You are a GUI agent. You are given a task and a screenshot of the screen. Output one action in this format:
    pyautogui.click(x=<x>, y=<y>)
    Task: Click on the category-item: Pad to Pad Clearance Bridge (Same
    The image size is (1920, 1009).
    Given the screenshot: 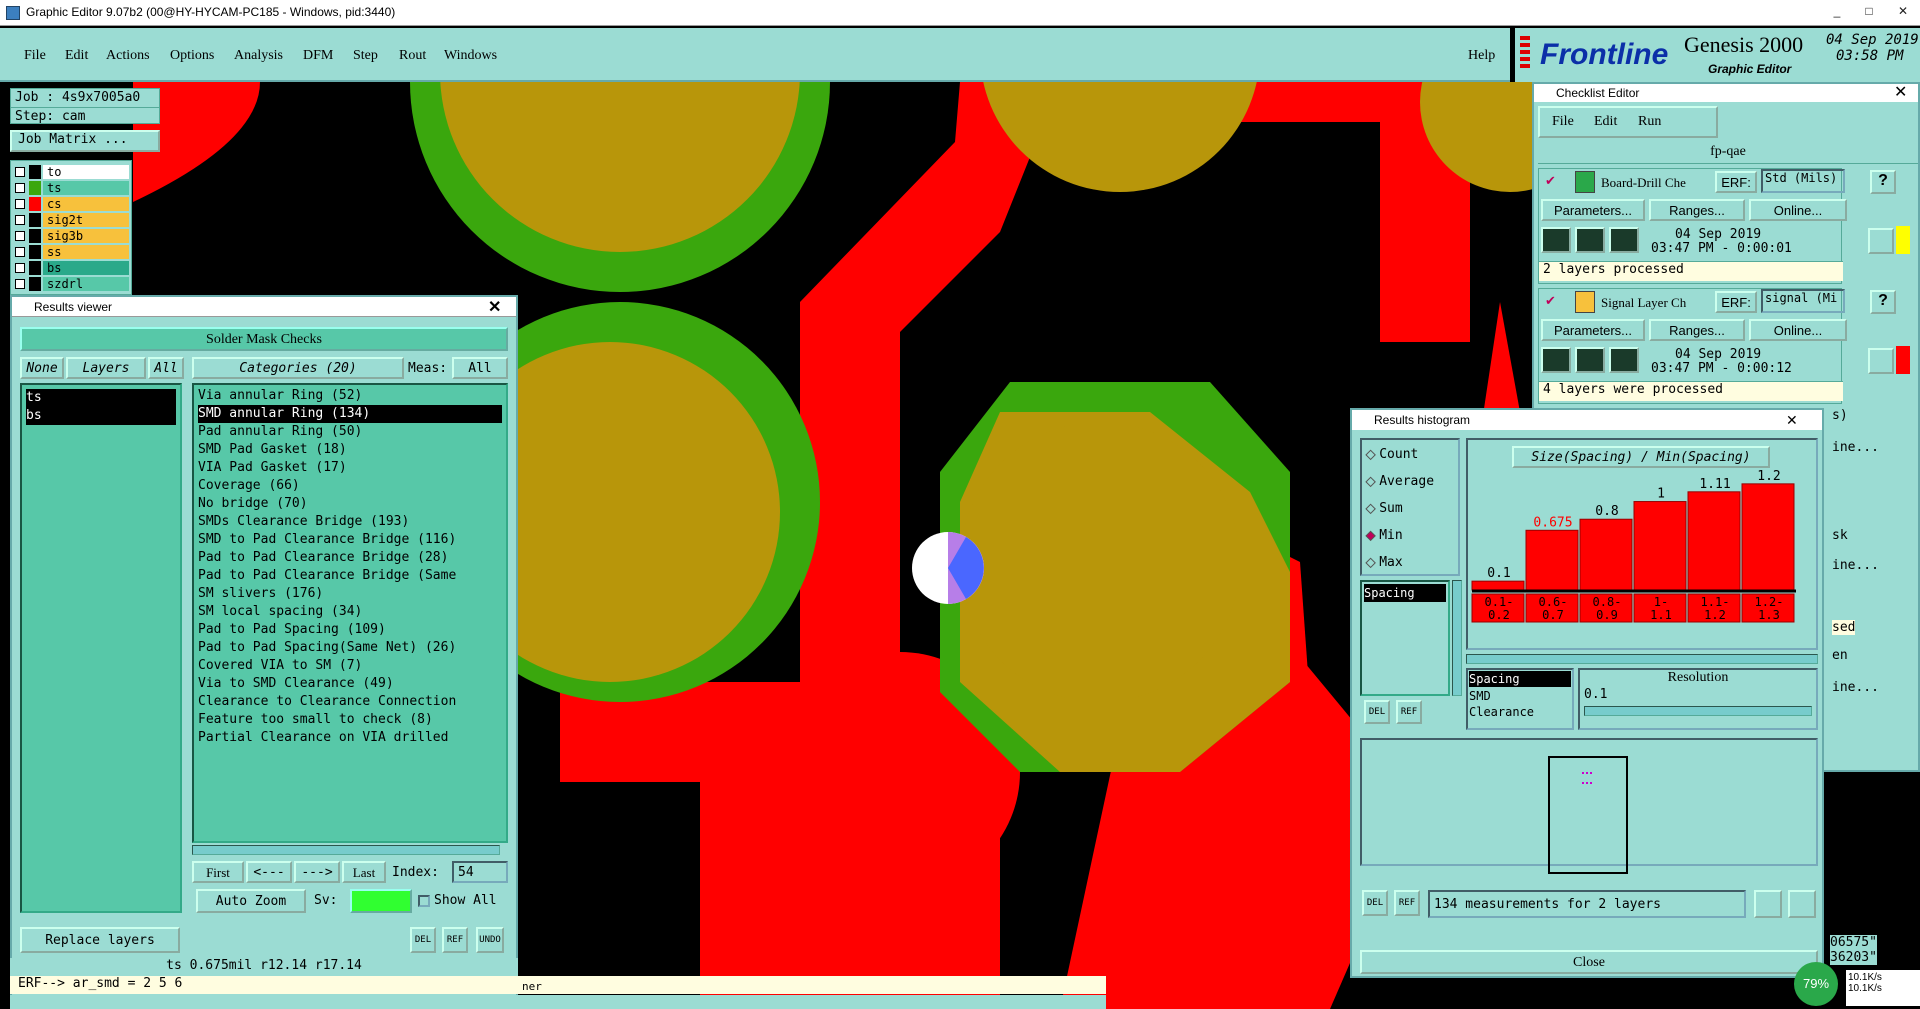 What is the action you would take?
    pyautogui.click(x=350, y=576)
    